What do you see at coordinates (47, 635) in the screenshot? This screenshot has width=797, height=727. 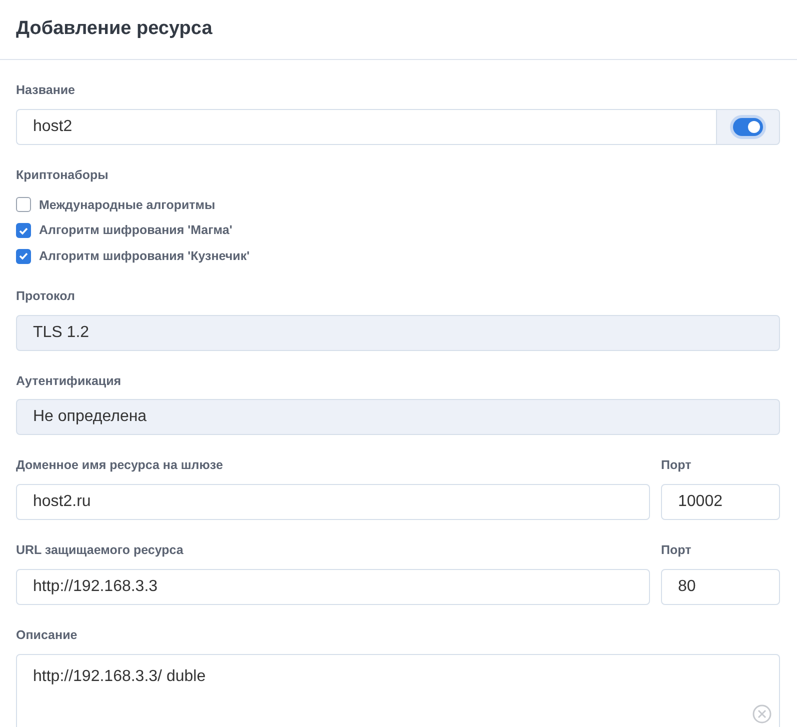 I see `field-label: Описание` at bounding box center [47, 635].